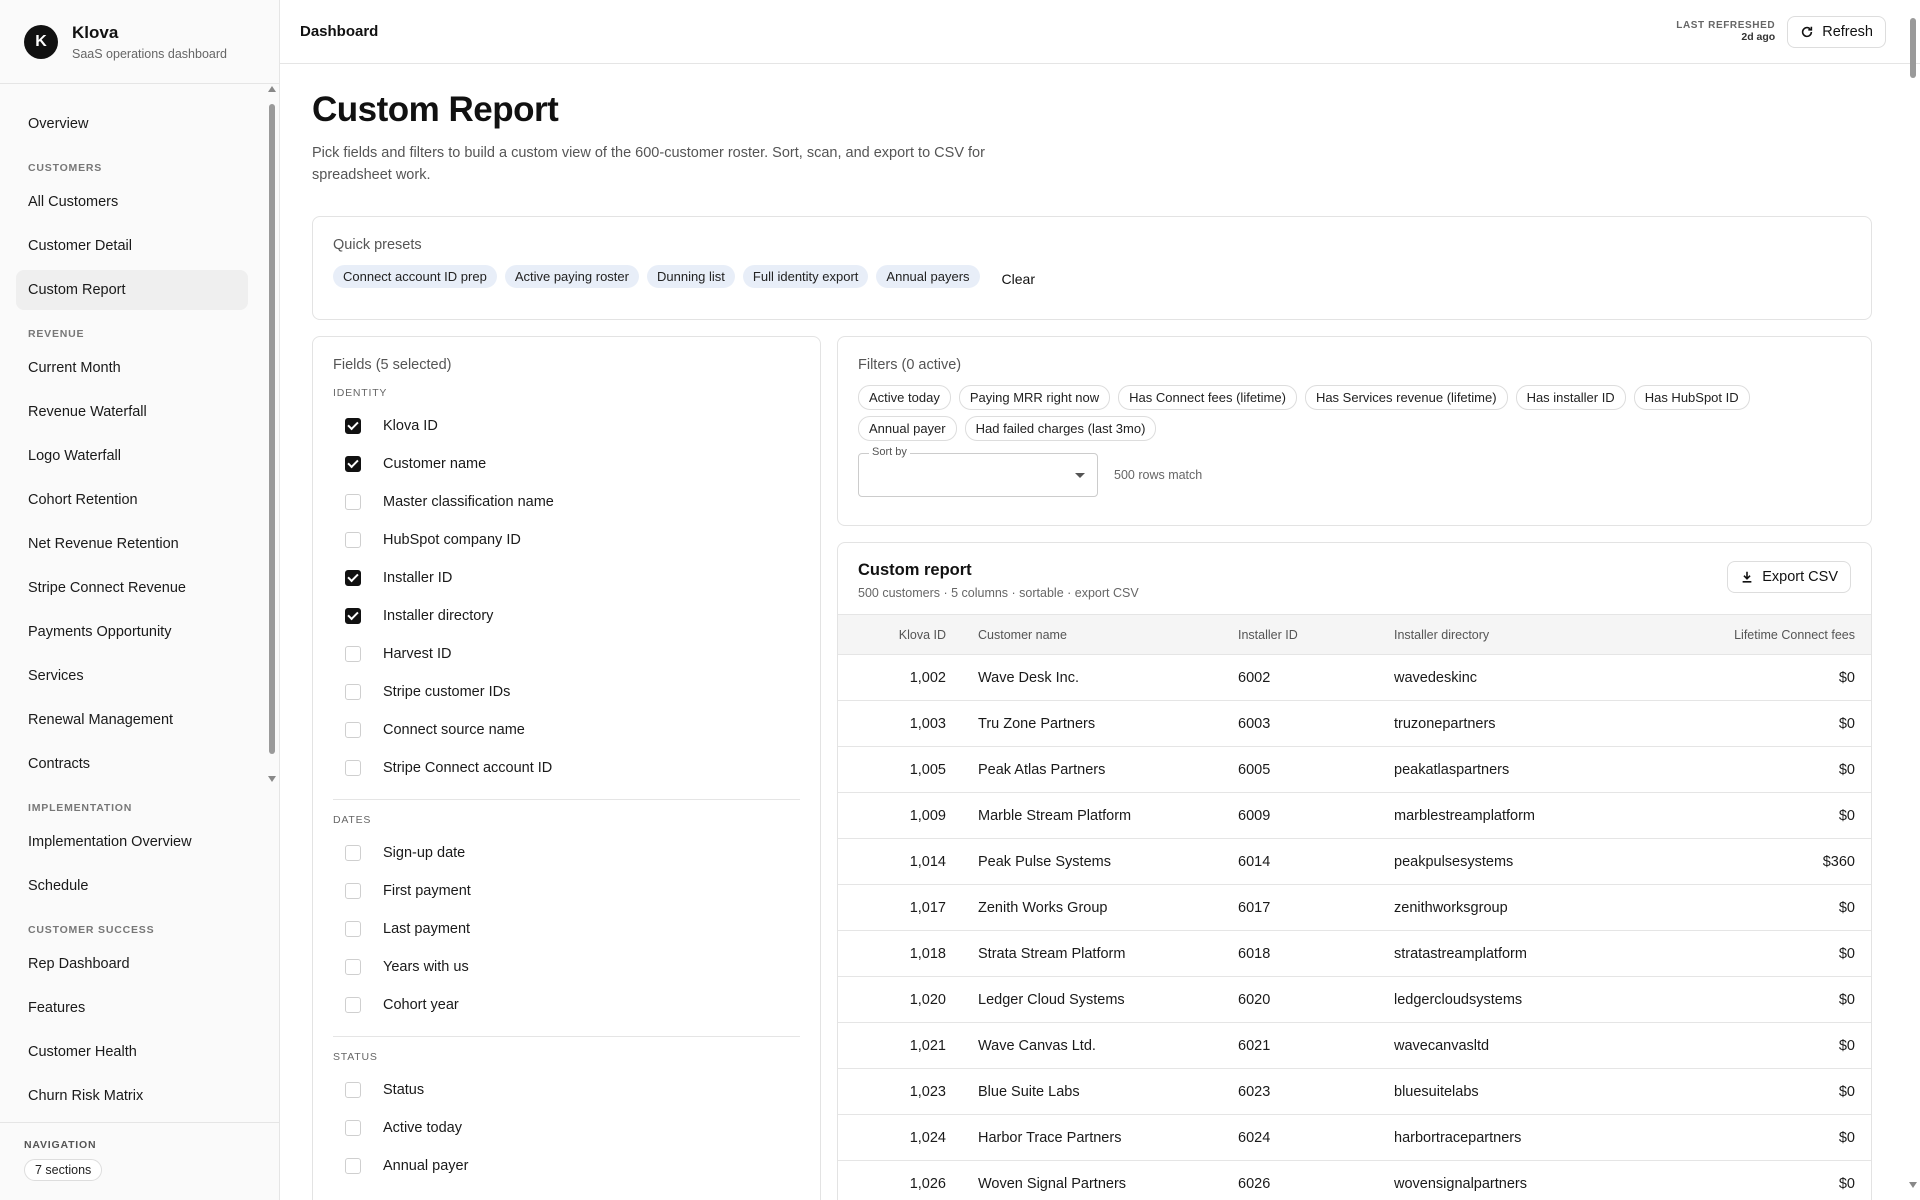 This screenshot has width=1920, height=1200. I want to click on sidebar-item-overview: Overview, so click(132, 124).